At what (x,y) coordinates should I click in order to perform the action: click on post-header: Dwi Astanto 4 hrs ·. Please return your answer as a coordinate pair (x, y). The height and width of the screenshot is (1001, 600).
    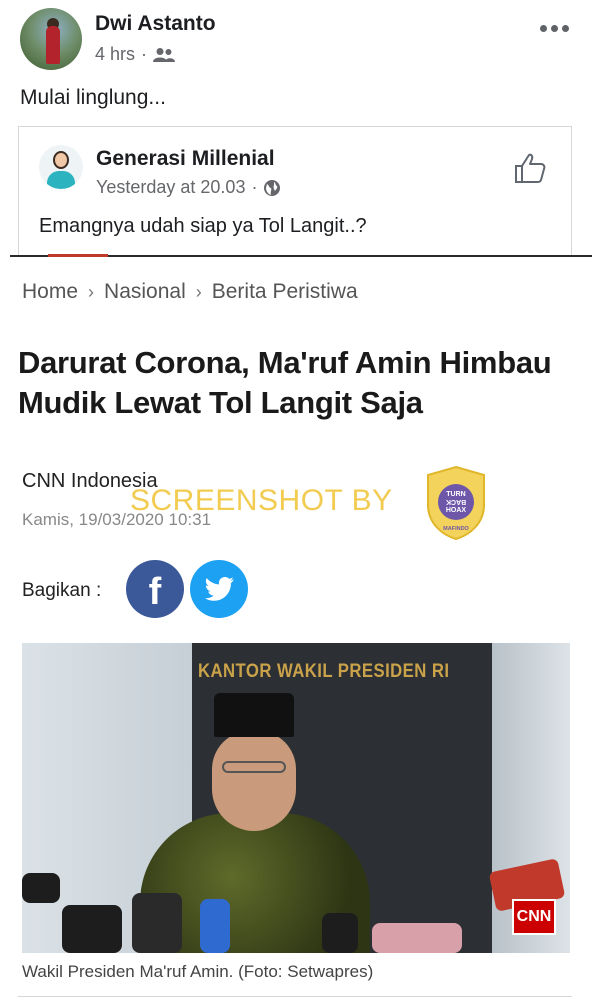
    Looking at the image, I should click on (300, 40).